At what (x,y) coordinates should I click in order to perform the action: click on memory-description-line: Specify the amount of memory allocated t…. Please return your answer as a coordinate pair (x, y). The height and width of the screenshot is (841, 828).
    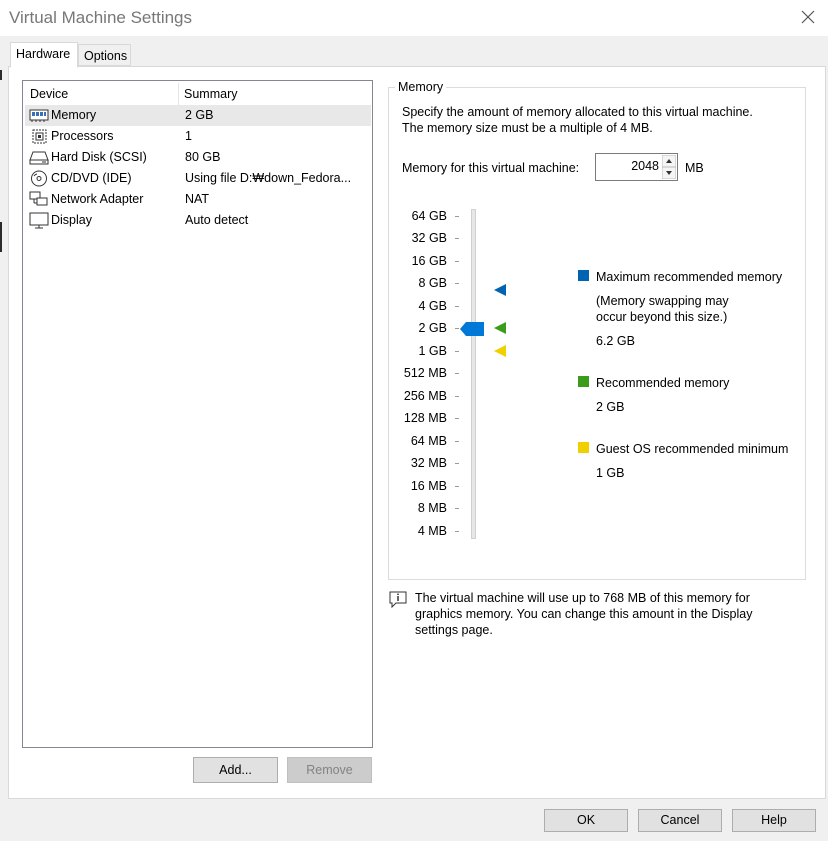
    Looking at the image, I should click on (577, 112).